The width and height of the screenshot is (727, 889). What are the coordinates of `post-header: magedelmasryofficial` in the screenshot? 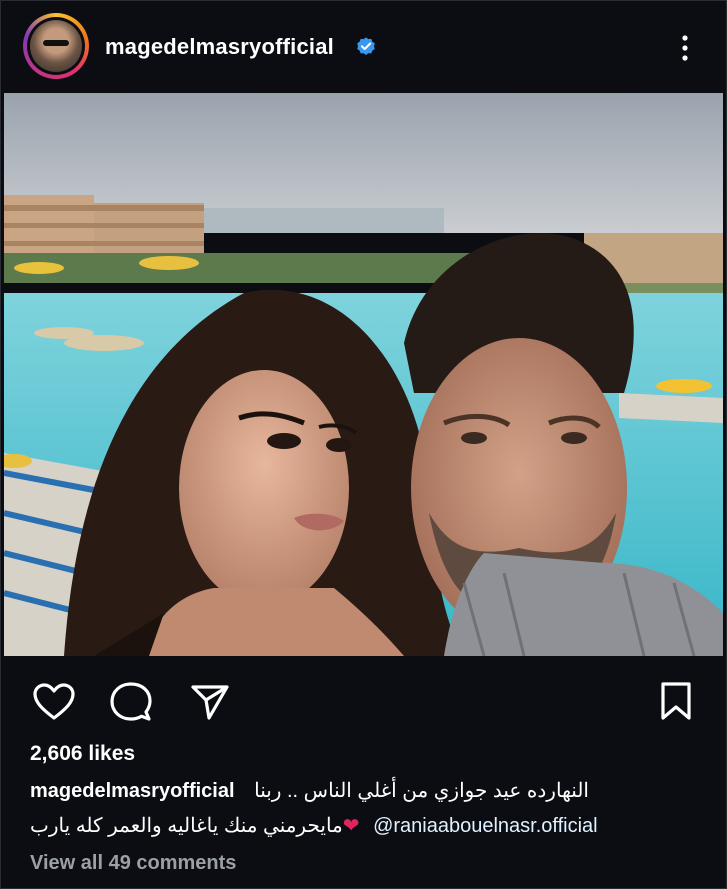 It's located at (363, 46).